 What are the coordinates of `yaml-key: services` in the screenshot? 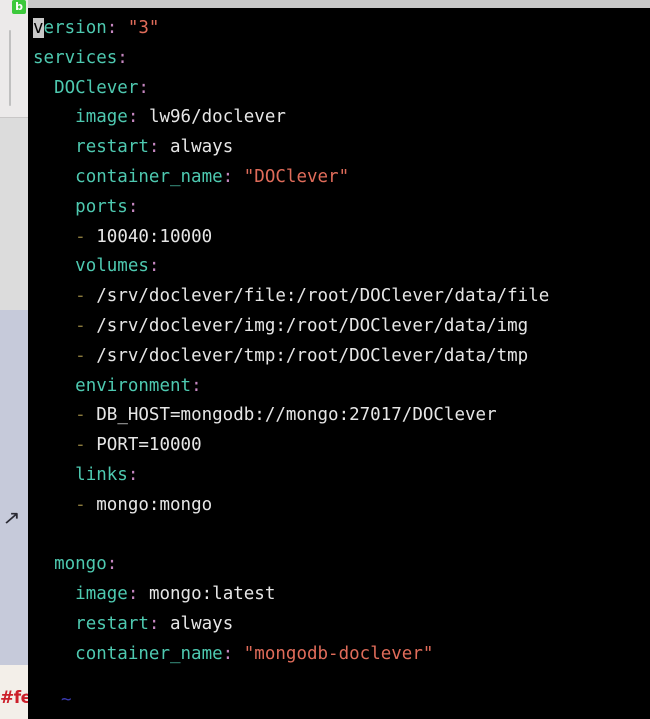 It's located at (75, 57).